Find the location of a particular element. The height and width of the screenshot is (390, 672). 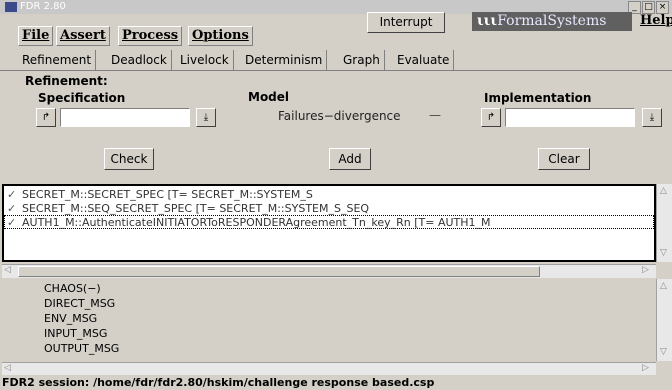

results-horizontal-scrollbar: ◁ ▷ is located at coordinates (329, 271).